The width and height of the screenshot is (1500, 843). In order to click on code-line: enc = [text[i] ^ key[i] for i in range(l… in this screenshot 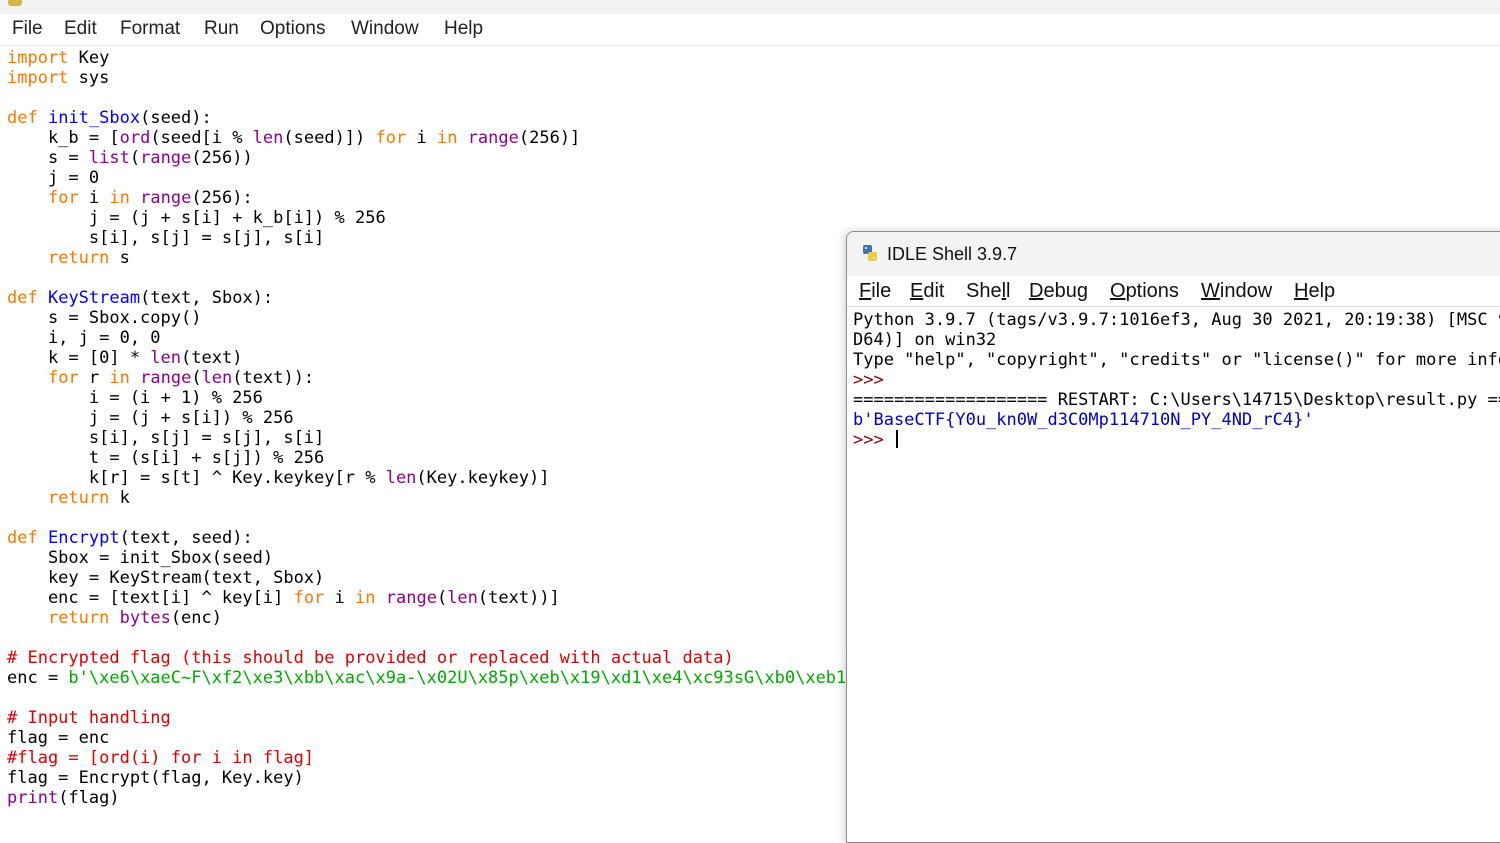, I will do `click(283, 598)`.